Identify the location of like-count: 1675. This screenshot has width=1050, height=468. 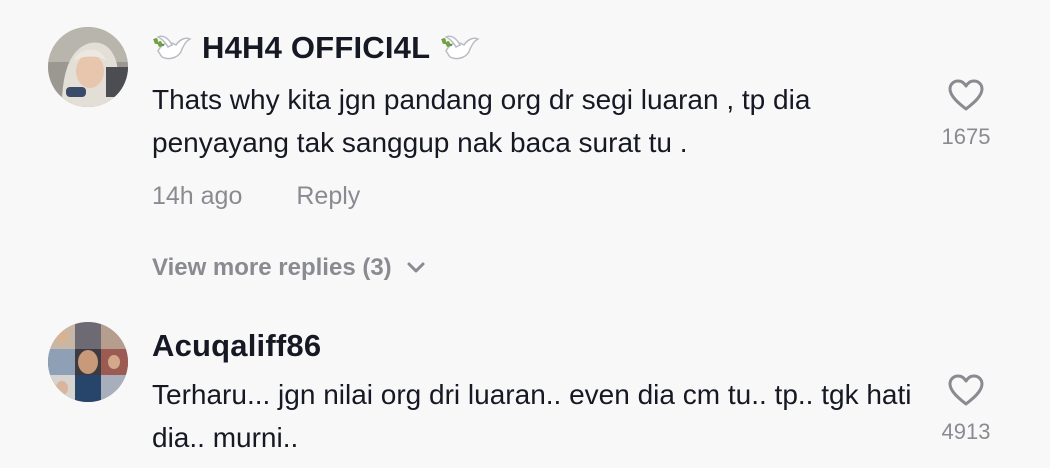
(966, 136).